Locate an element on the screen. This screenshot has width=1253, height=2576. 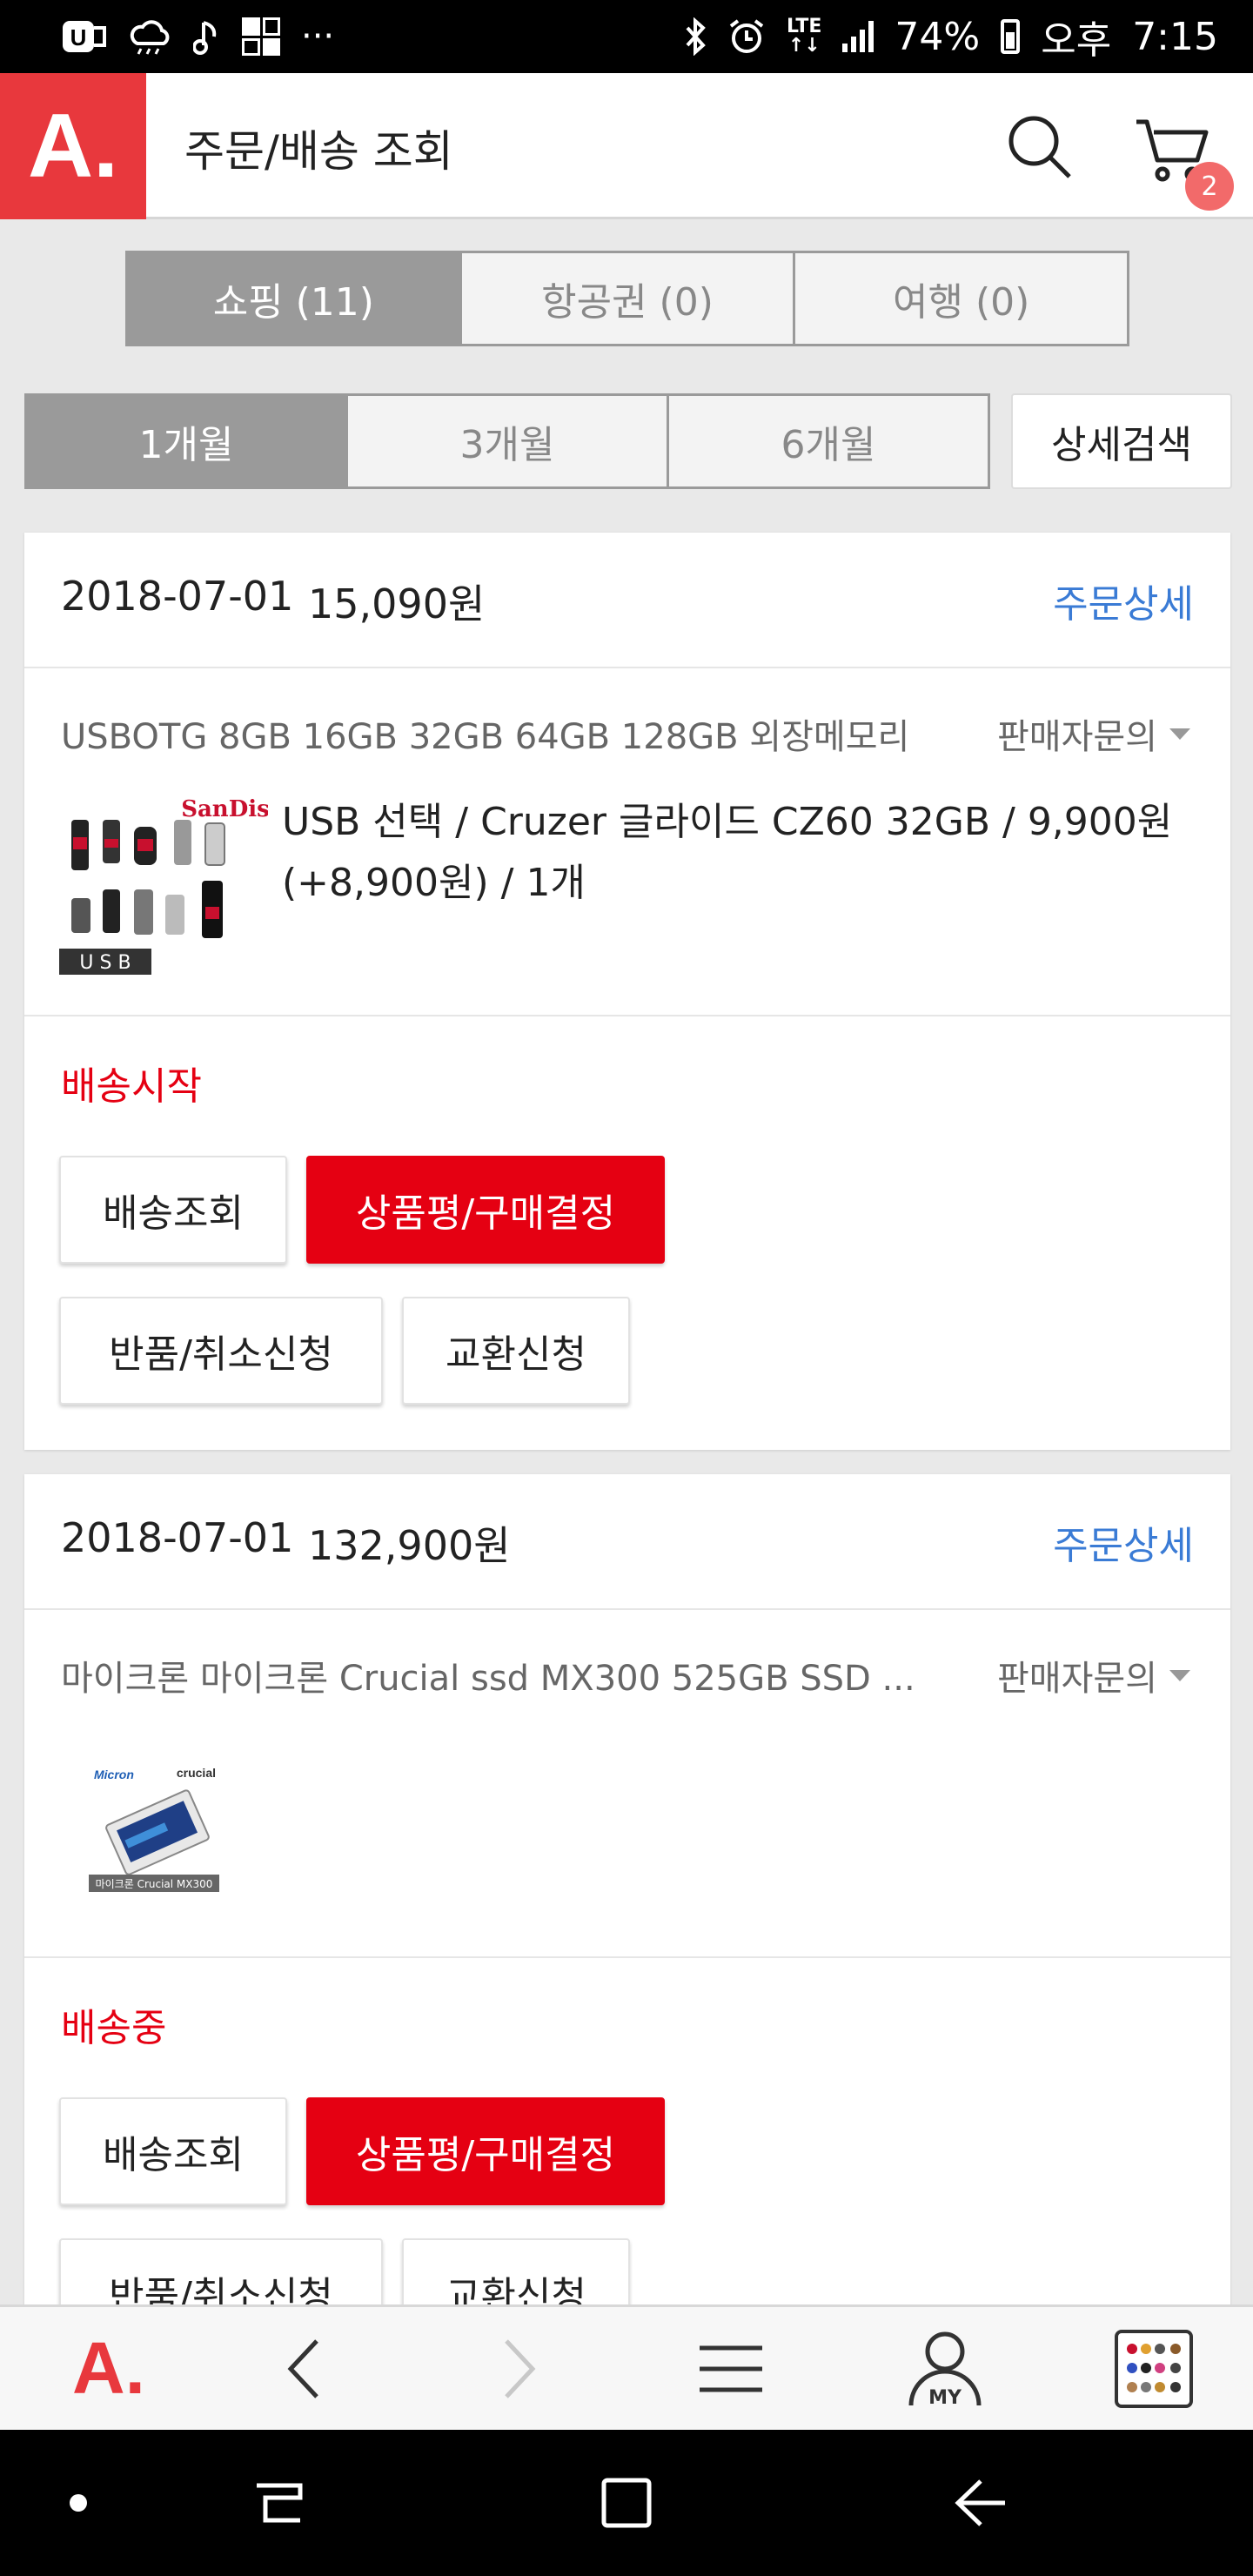
home-dot-button is located at coordinates (78, 2503).